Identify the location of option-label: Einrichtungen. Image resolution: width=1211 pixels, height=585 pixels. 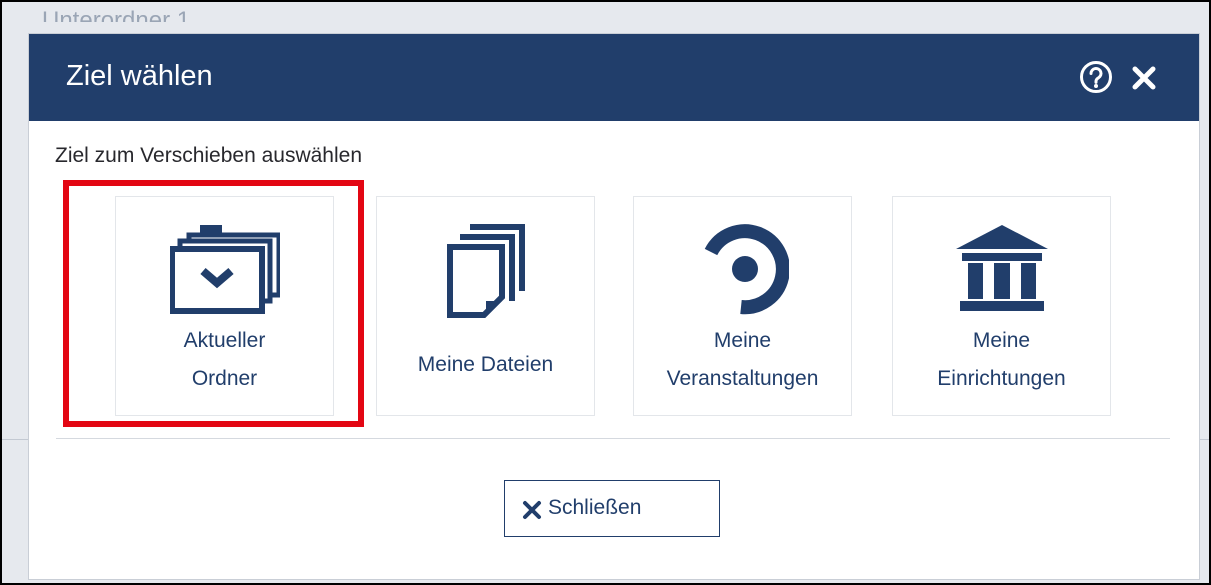
(1001, 378).